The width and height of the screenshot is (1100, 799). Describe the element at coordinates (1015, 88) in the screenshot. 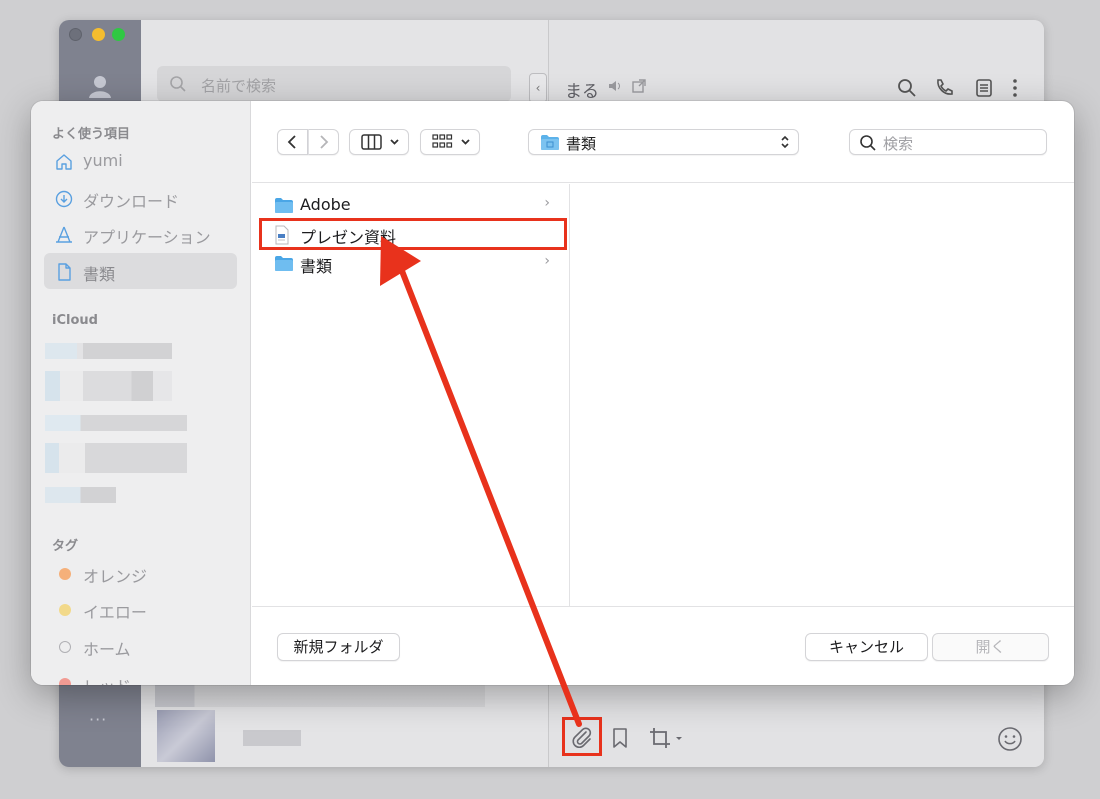

I see `more-vertical-icon` at that location.